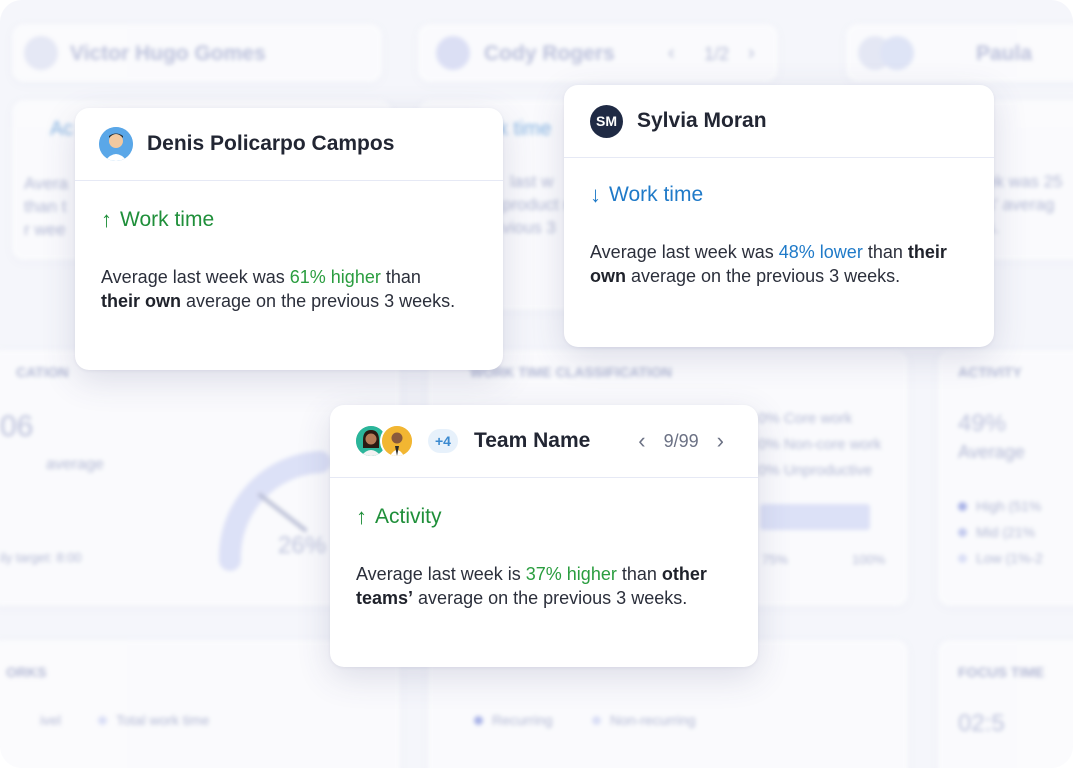 The width and height of the screenshot is (1073, 768). What do you see at coordinates (815, 517) in the screenshot?
I see `bg-bar` at bounding box center [815, 517].